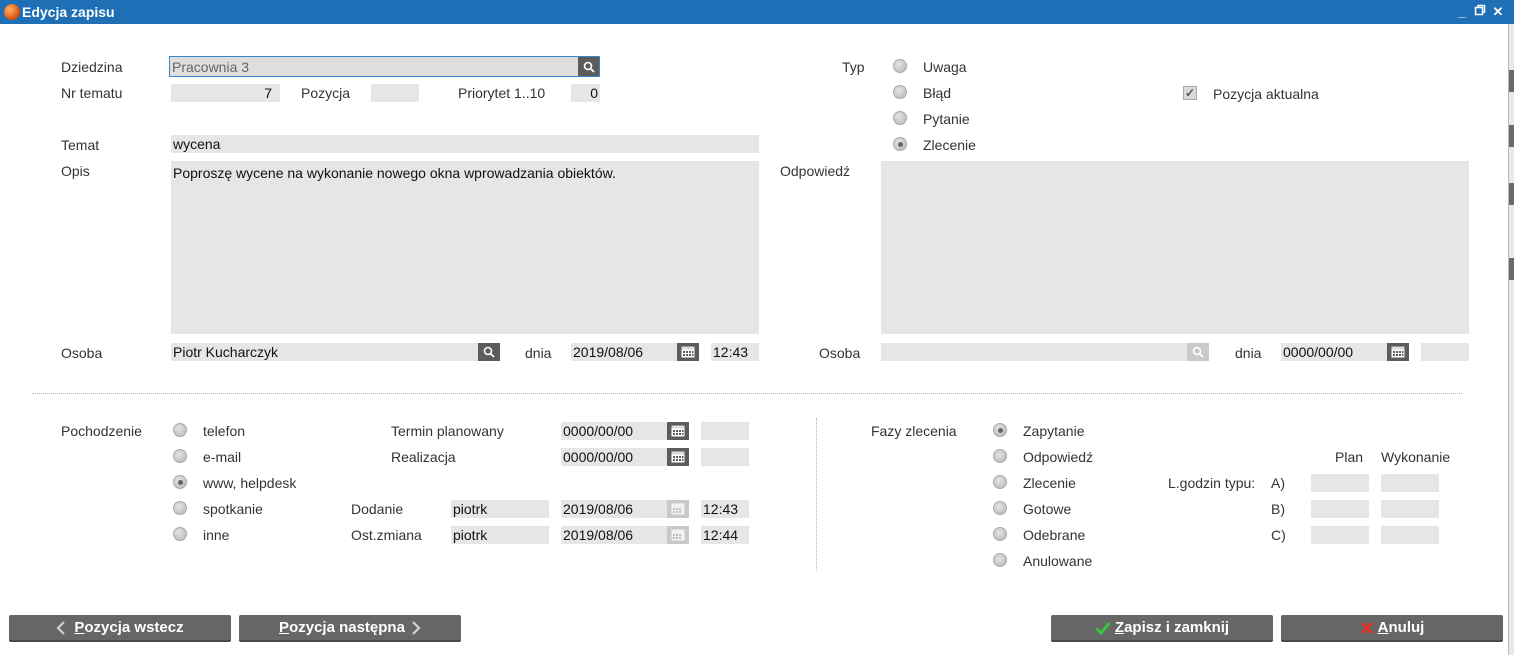 Image resolution: width=1514 pixels, height=655 pixels. Describe the element at coordinates (1054, 535) in the screenshot. I see `fazy-option-label: Odebrane` at that location.